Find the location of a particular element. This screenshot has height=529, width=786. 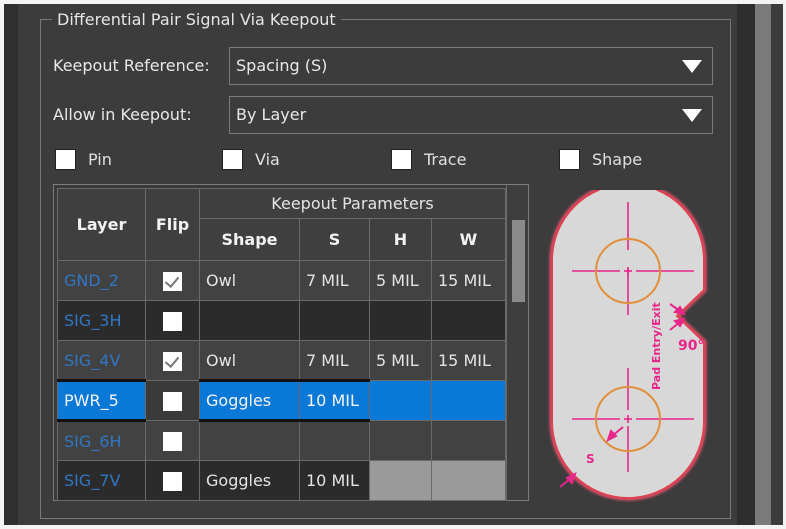

angle-label: 90° is located at coordinates (691, 346).